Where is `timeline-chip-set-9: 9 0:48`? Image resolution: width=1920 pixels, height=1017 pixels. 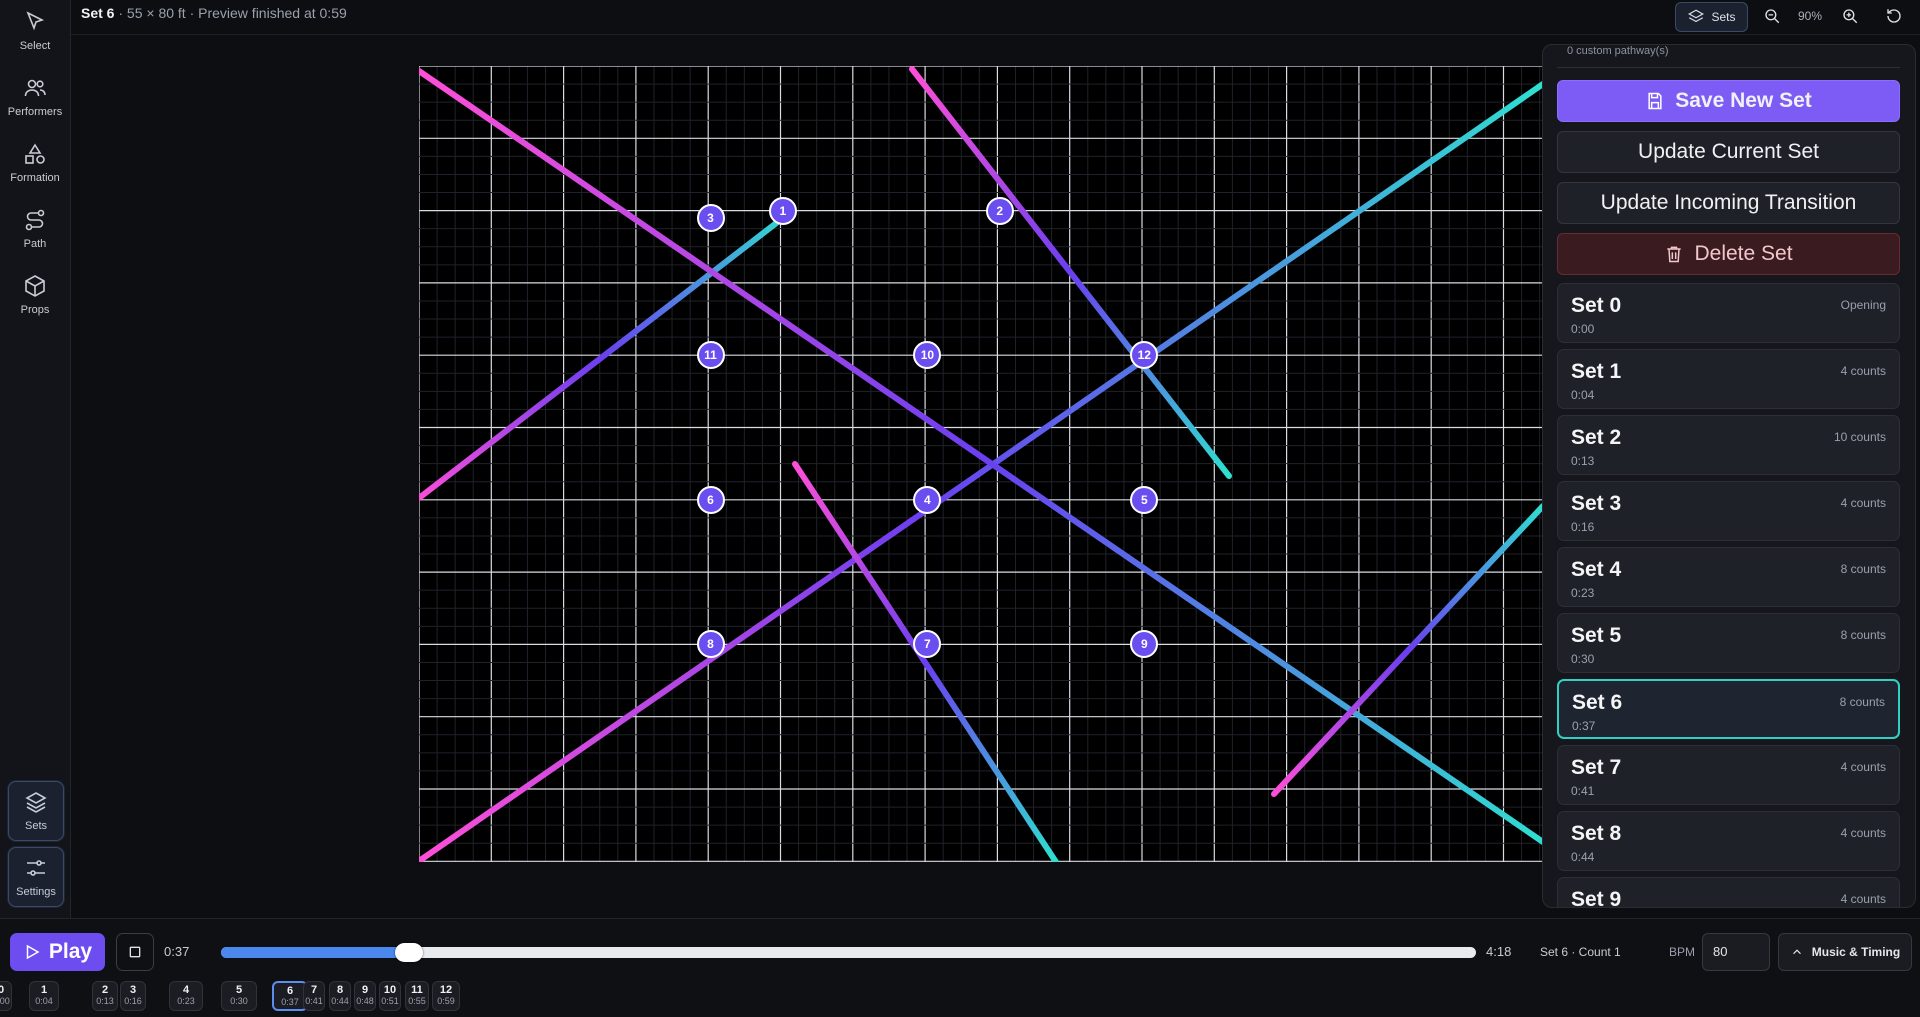
timeline-chip-set-9: 9 0:48 is located at coordinates (365, 996).